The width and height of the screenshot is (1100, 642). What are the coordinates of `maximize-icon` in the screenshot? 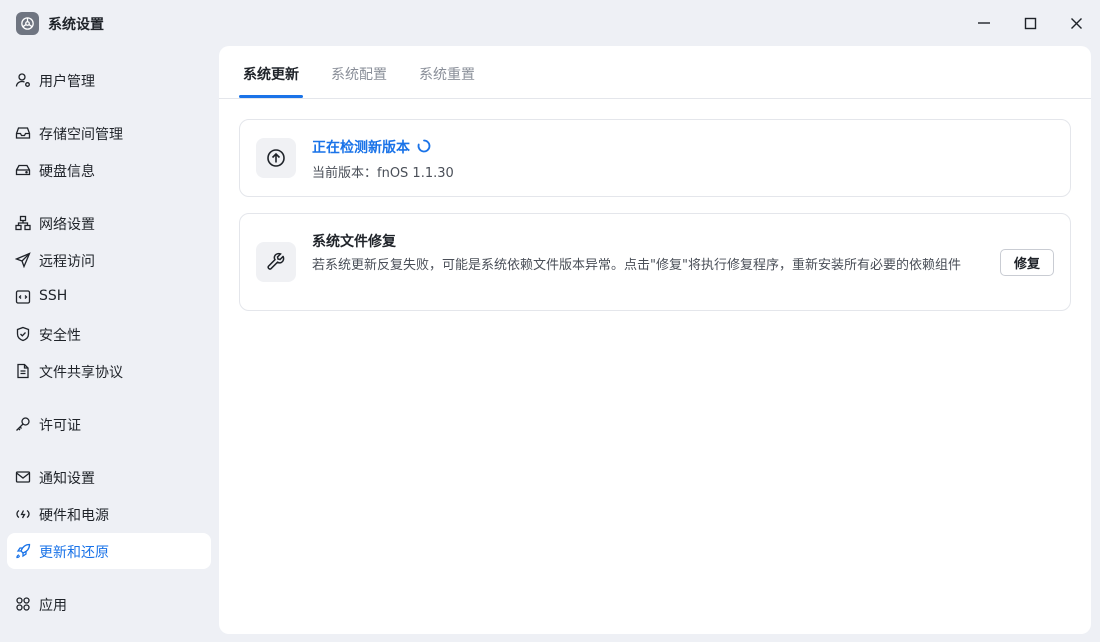 It's located at (1030, 23).